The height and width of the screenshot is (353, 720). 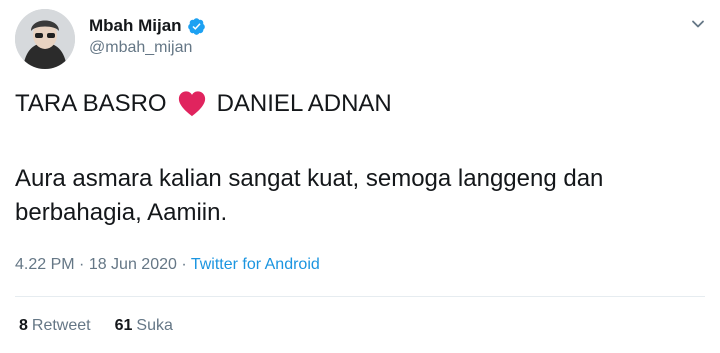 I want to click on tweet-text-line-1: TARA BASRO DANIEL ADNAN, so click(x=203, y=104).